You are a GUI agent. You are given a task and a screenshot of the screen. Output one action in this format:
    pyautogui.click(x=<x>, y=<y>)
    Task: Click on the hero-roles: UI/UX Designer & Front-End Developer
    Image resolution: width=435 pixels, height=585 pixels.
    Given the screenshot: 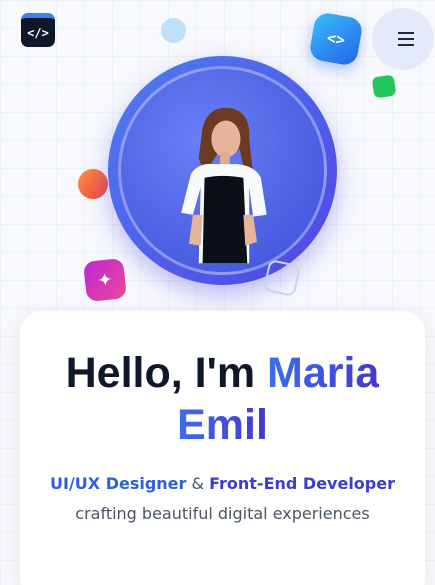 What is the action you would take?
    pyautogui.click(x=222, y=483)
    